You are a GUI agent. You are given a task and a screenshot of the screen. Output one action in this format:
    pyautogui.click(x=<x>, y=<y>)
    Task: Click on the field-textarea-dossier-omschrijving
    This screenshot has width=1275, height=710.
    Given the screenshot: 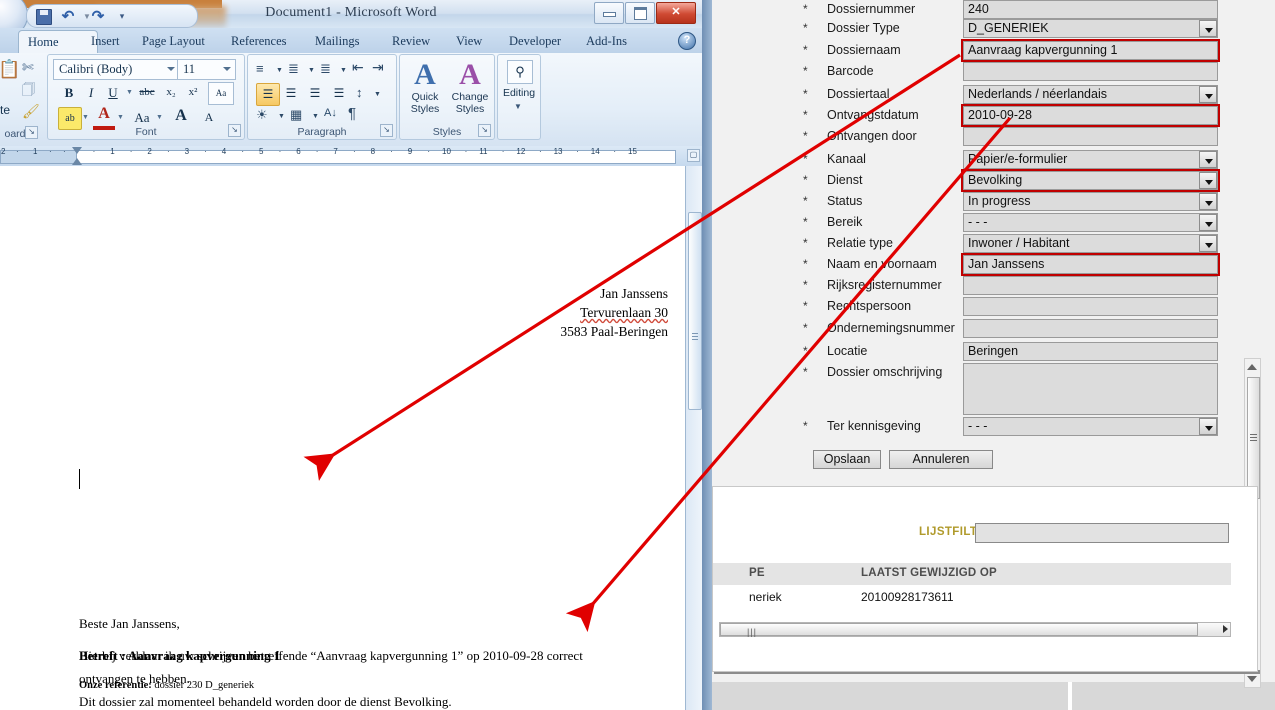 What is the action you would take?
    pyautogui.click(x=1090, y=389)
    